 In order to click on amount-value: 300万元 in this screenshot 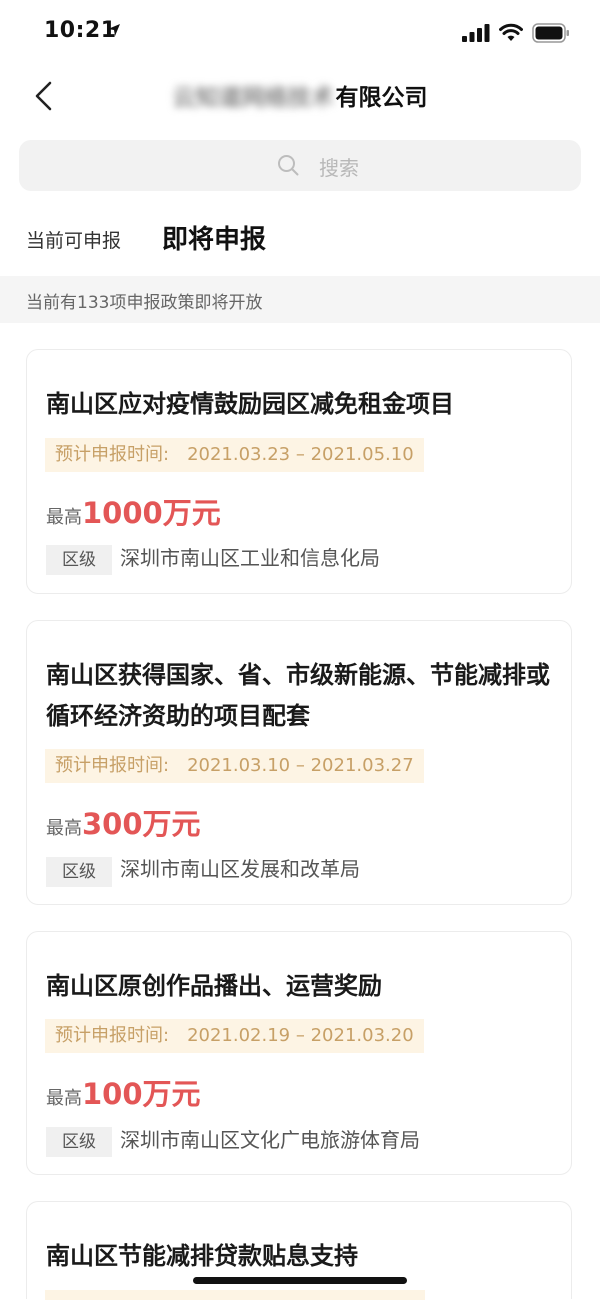, I will do `click(141, 824)`.